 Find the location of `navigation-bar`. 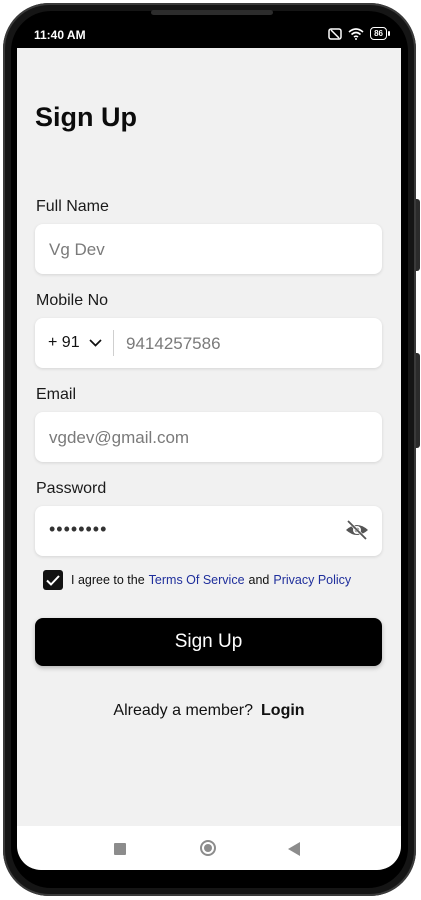

navigation-bar is located at coordinates (209, 848).